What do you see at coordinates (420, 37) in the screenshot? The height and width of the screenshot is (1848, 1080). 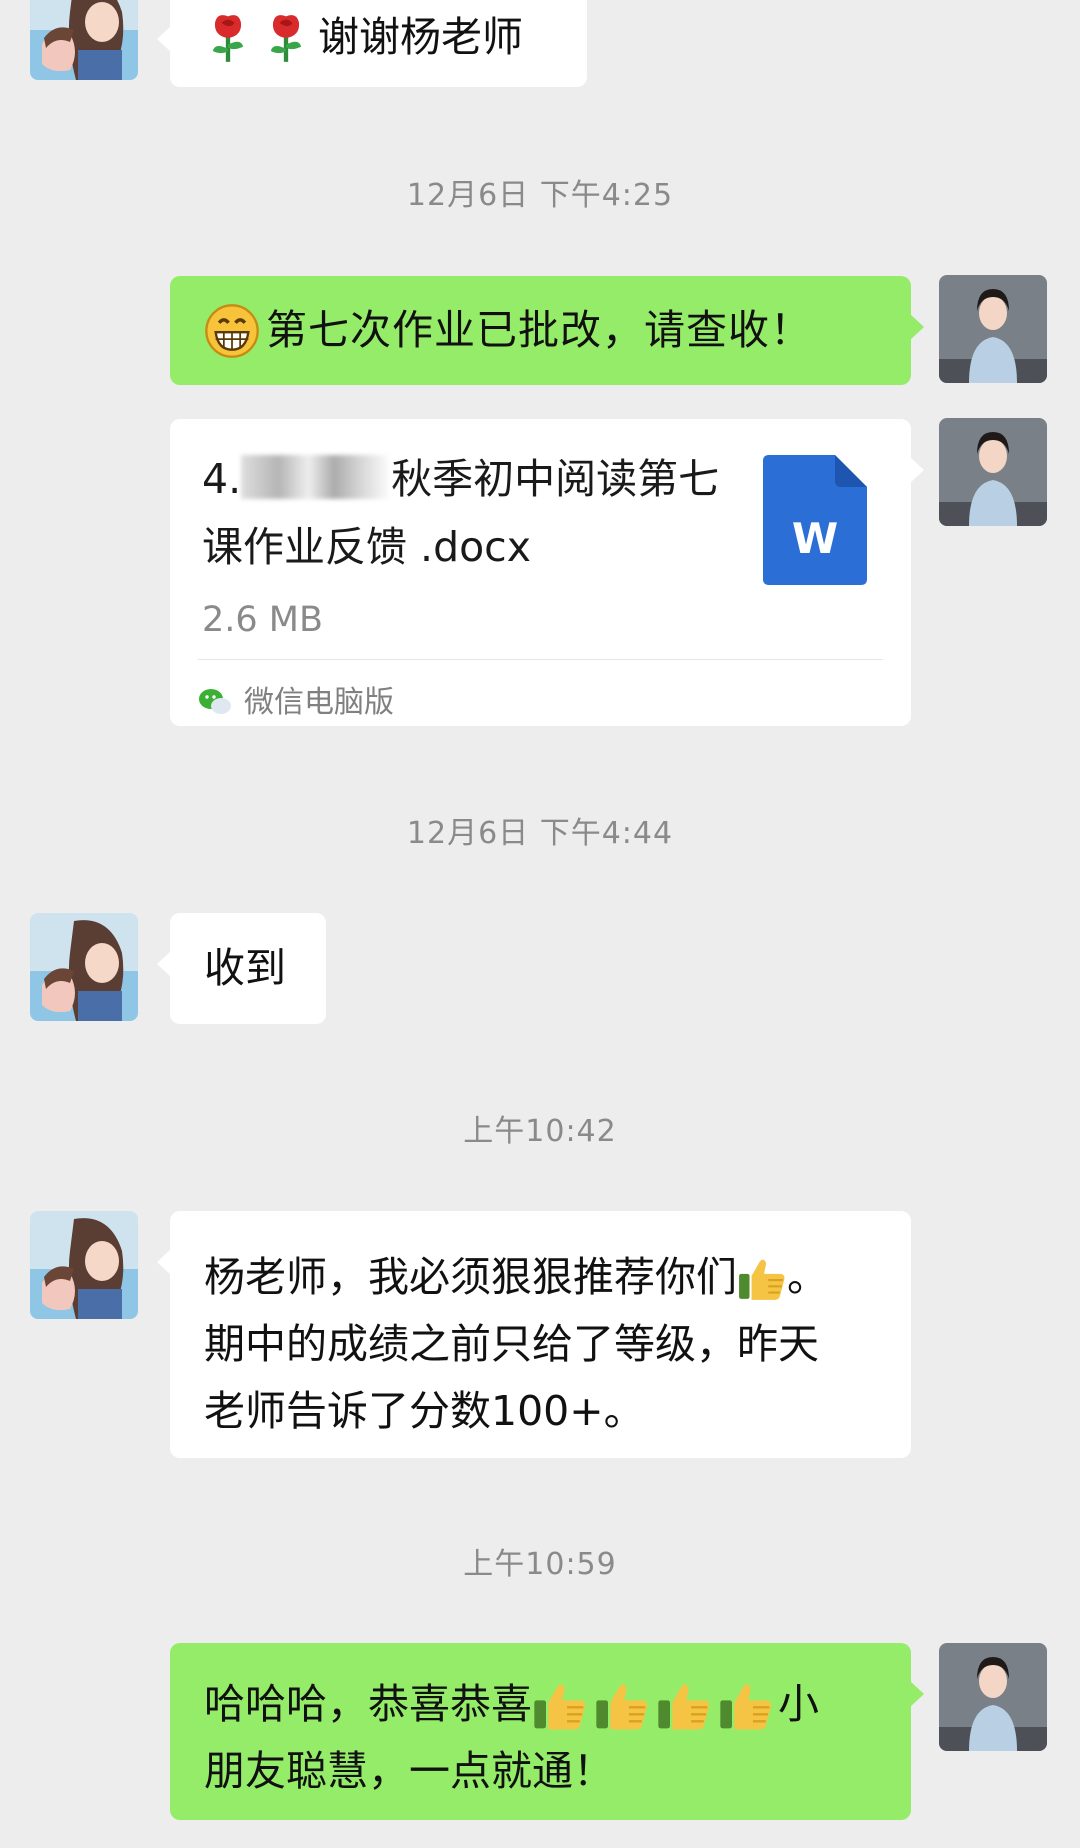 I see `message-text: 谢谢杨老师` at bounding box center [420, 37].